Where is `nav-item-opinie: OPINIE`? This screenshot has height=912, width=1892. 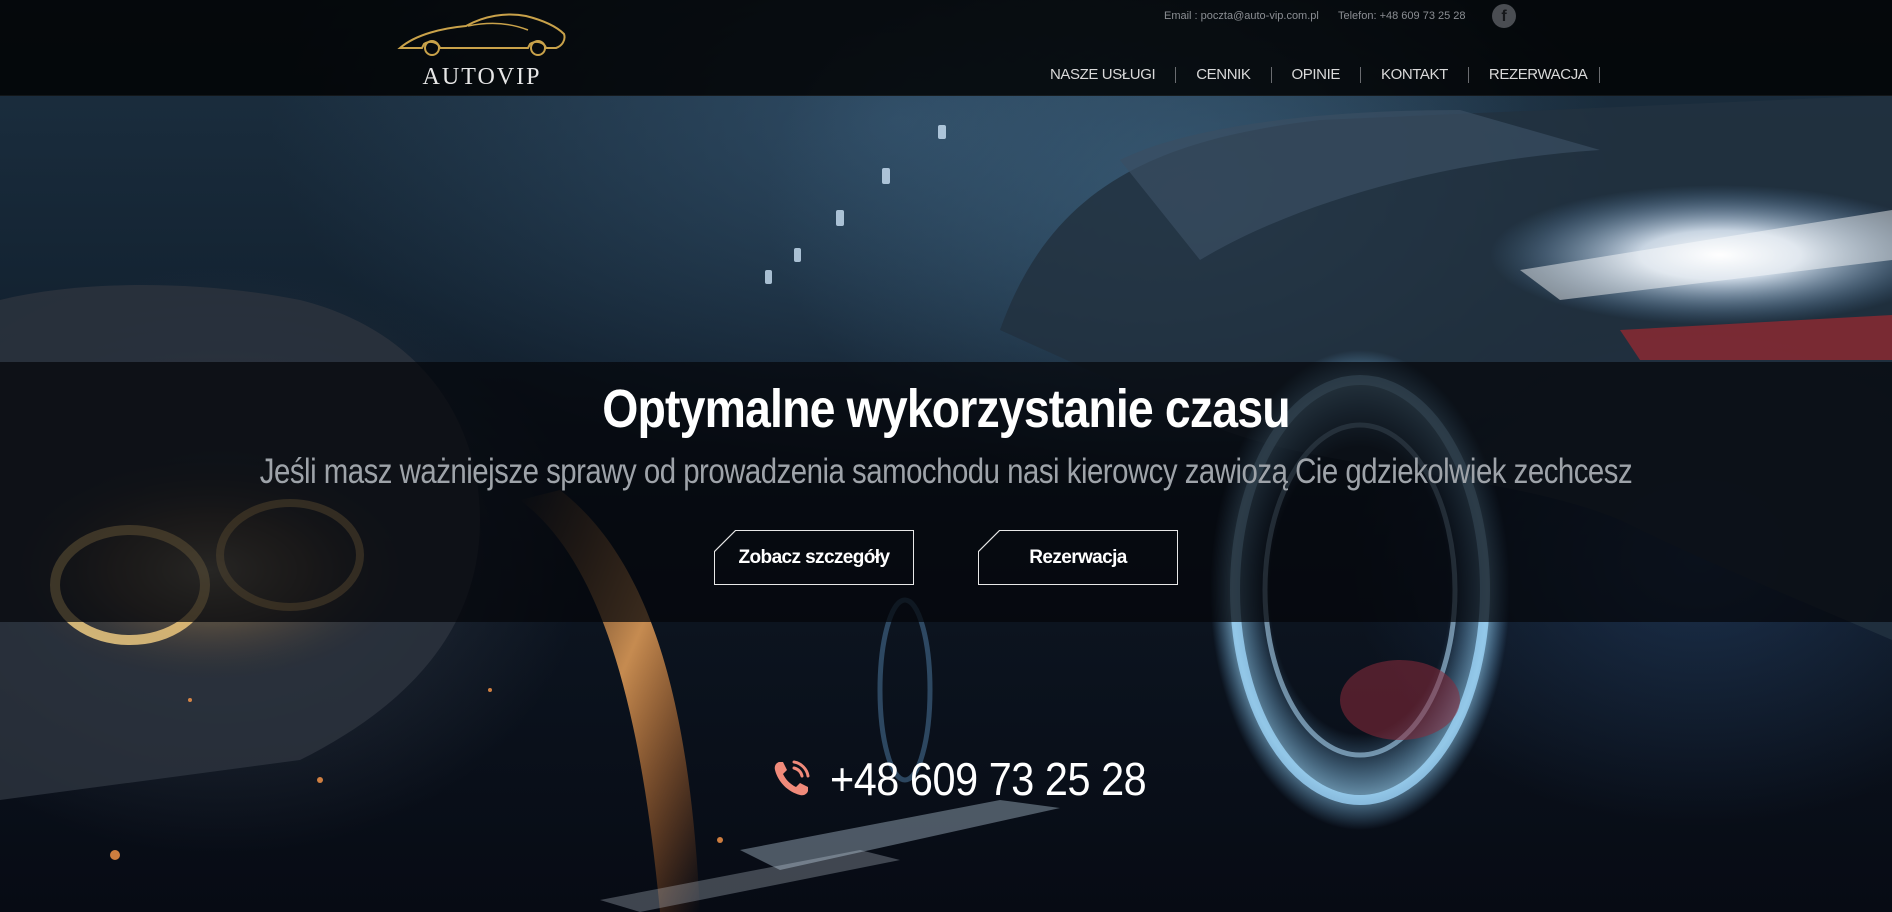 nav-item-opinie: OPINIE is located at coordinates (1316, 75).